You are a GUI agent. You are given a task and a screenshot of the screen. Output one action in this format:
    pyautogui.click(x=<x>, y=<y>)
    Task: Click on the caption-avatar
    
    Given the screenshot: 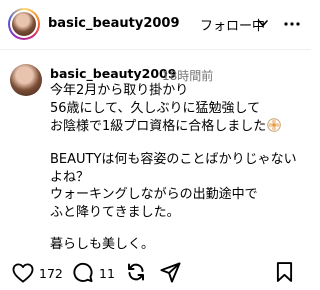 What is the action you would take?
    pyautogui.click(x=26, y=80)
    